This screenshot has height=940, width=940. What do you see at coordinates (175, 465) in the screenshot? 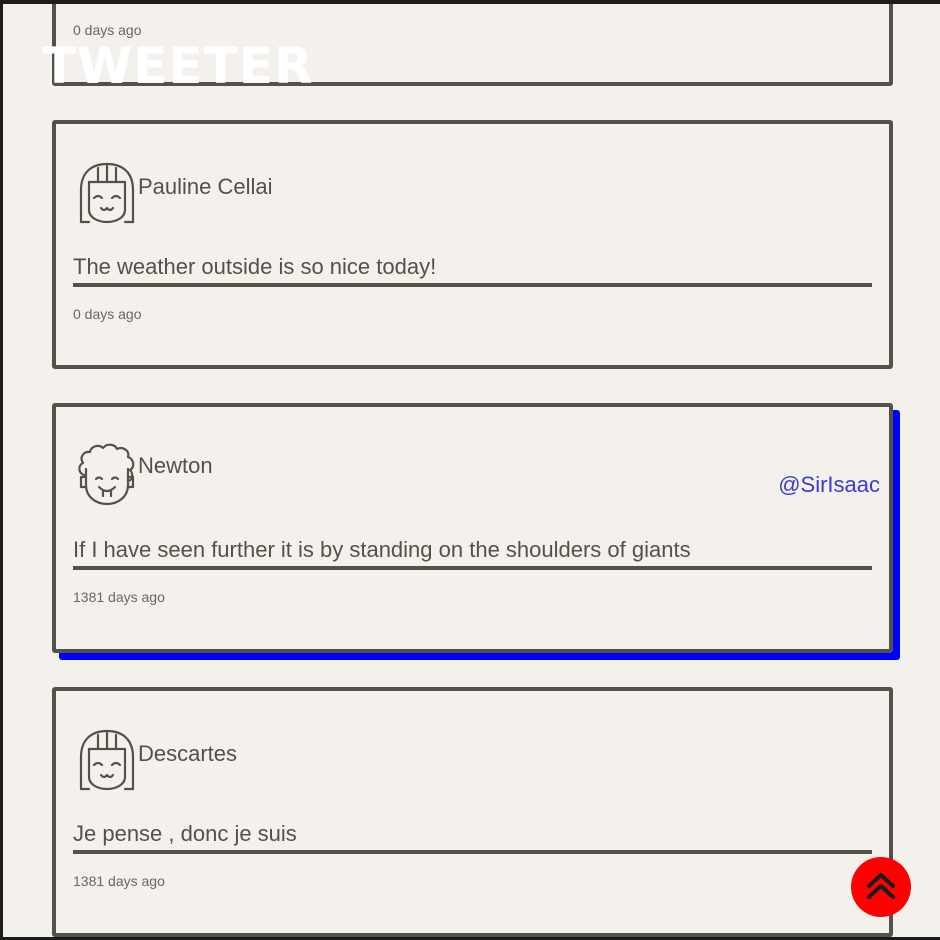
I see `tweet-author-name: Newton` at bounding box center [175, 465].